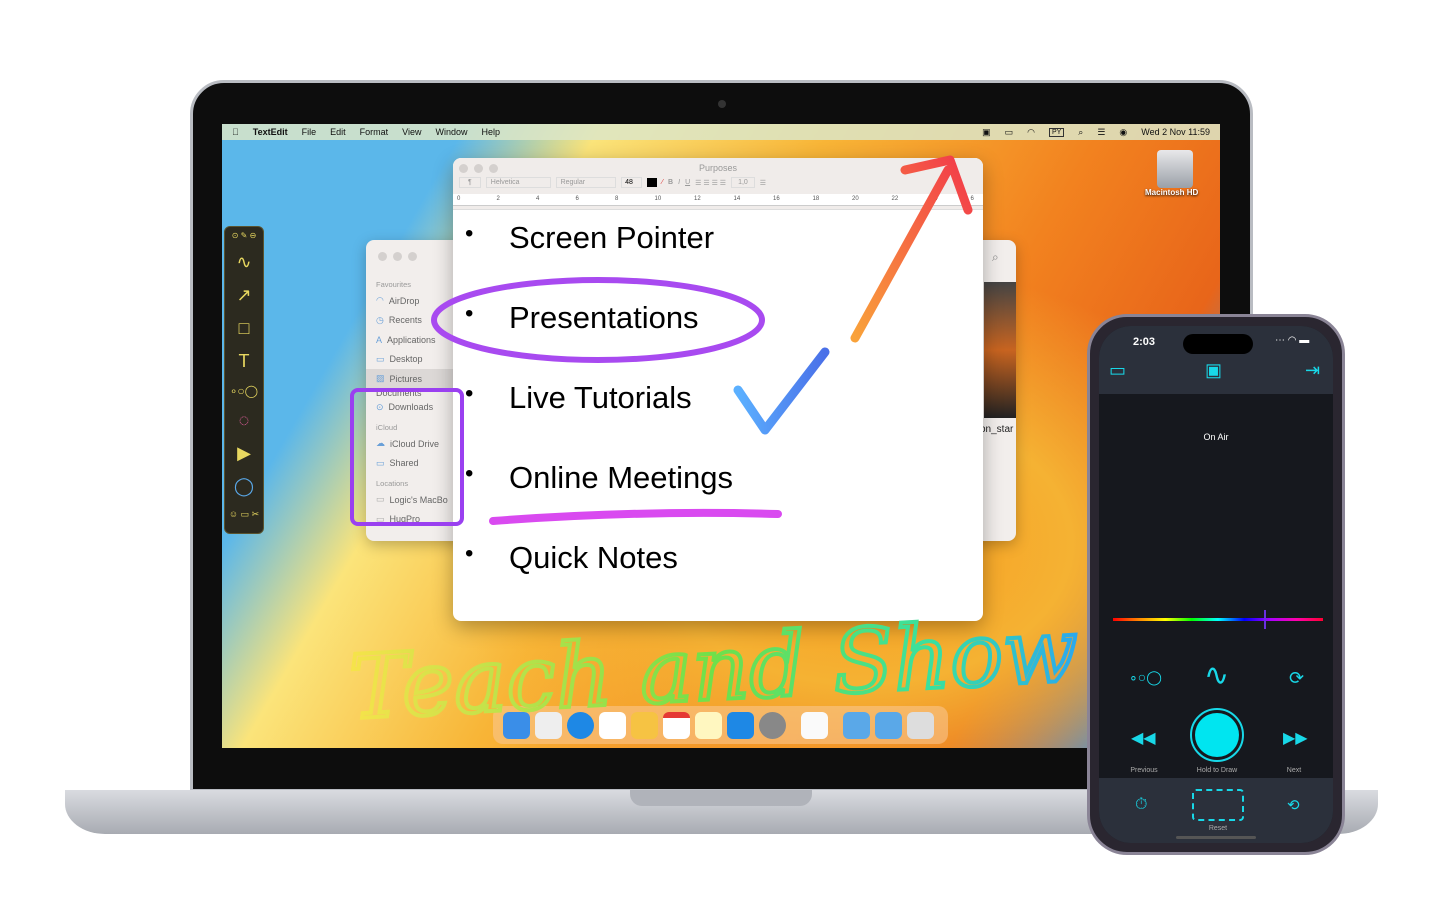 Image resolution: width=1440 pixels, height=900 pixels. What do you see at coordinates (1145, 677) in the screenshot?
I see `pen-size-icon: ∘○◯` at bounding box center [1145, 677].